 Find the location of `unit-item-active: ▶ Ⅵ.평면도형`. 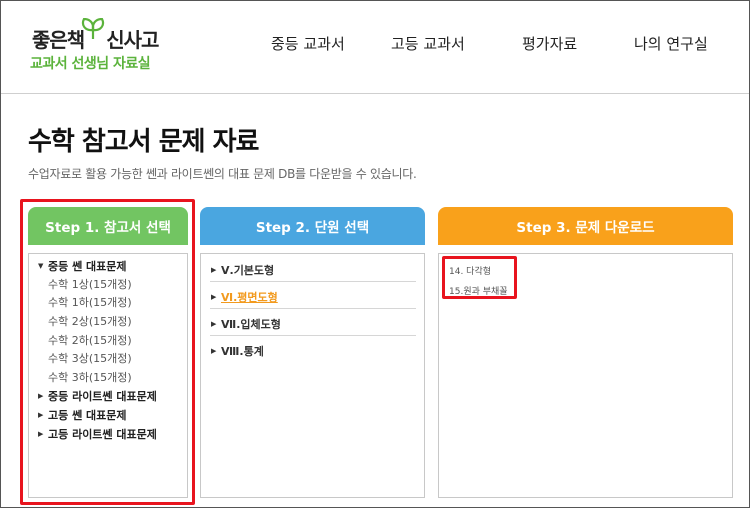

unit-item-active: ▶ Ⅵ.평면도형 is located at coordinates (244, 297).